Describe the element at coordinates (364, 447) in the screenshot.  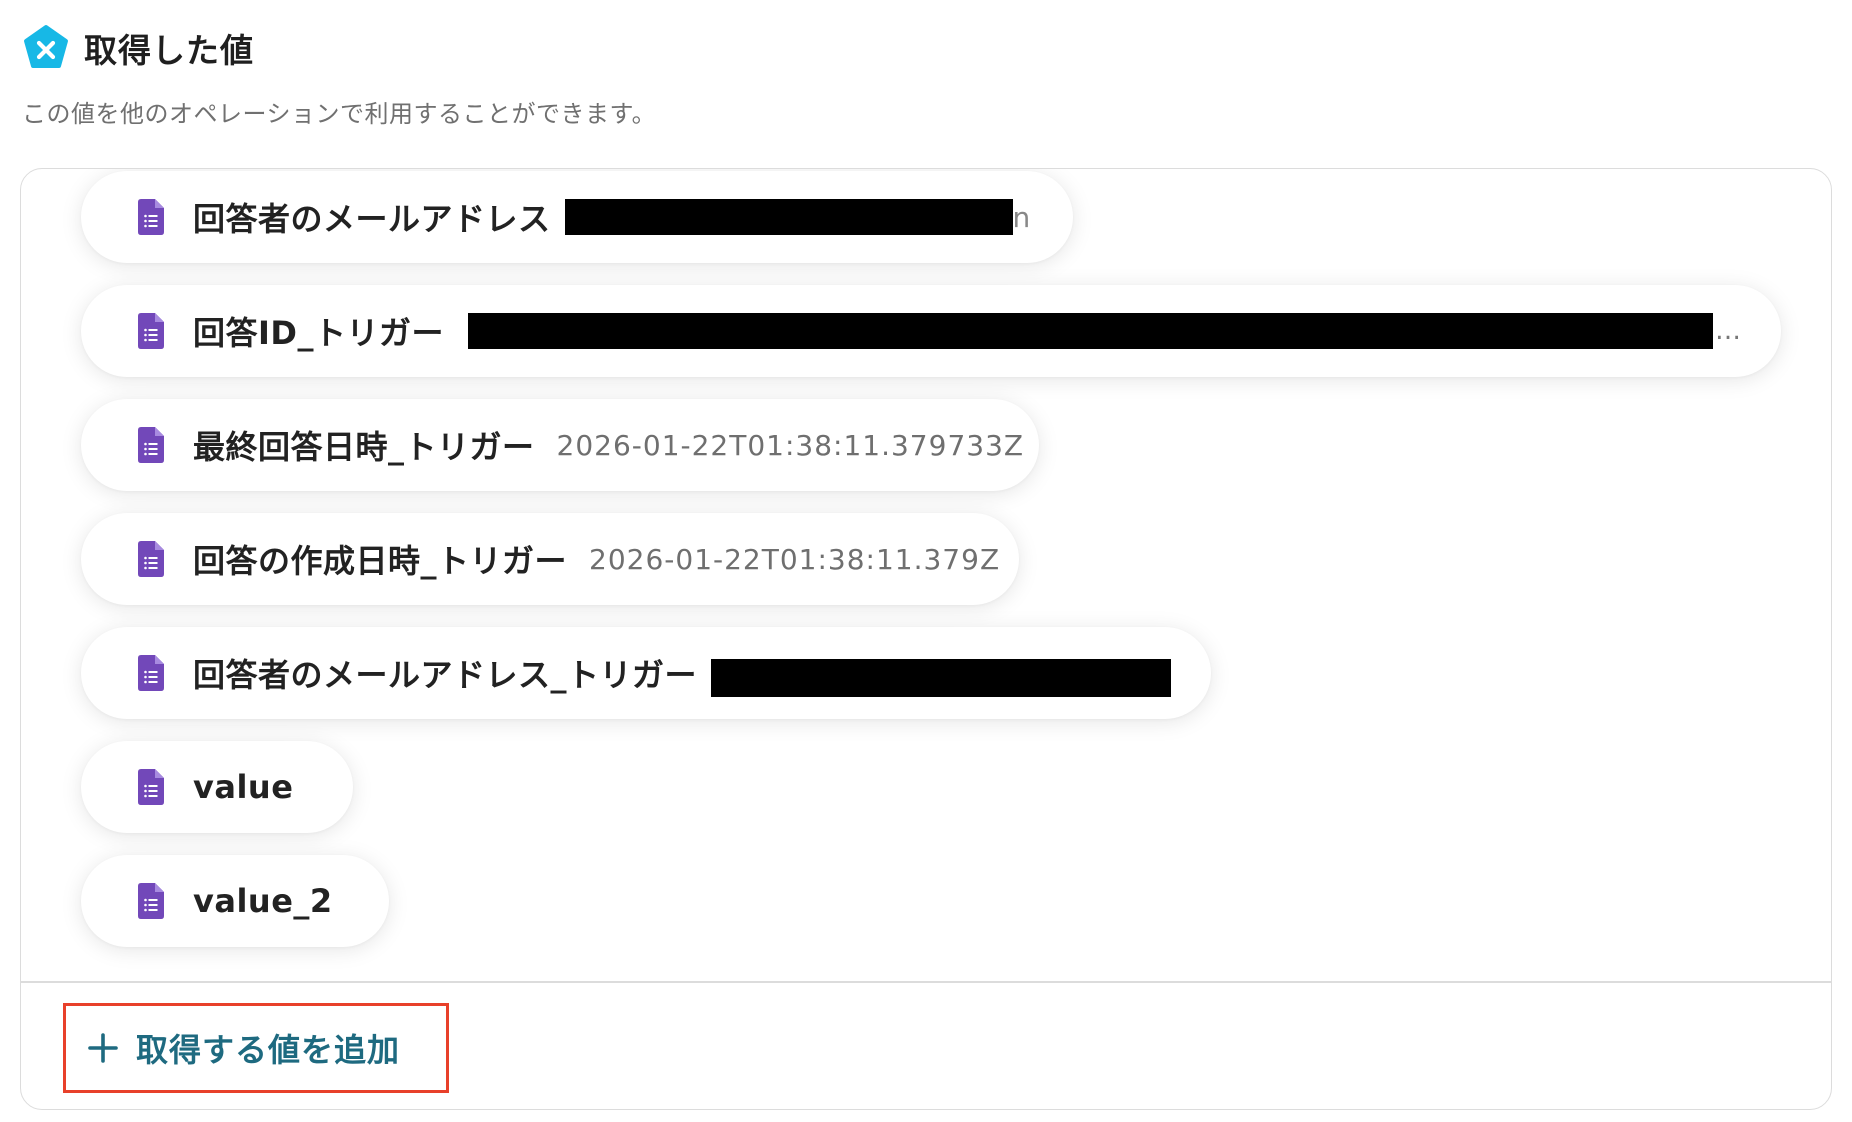
I see `value-label: 最終回答日時_トリガー` at that location.